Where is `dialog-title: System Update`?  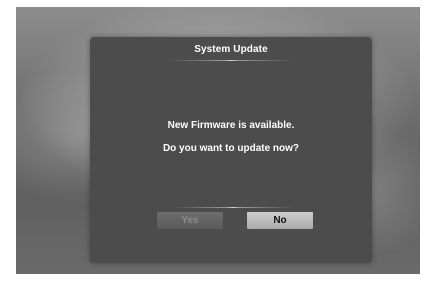
dialog-title: System Update is located at coordinates (231, 49).